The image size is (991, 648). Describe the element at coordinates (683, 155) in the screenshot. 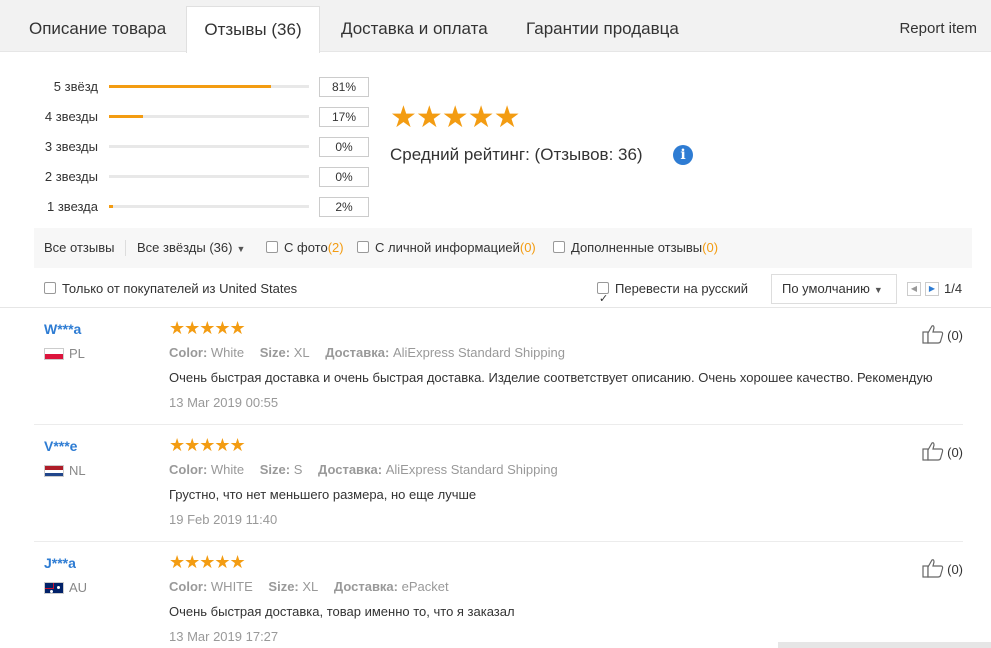

I see `info-icon: i` at that location.